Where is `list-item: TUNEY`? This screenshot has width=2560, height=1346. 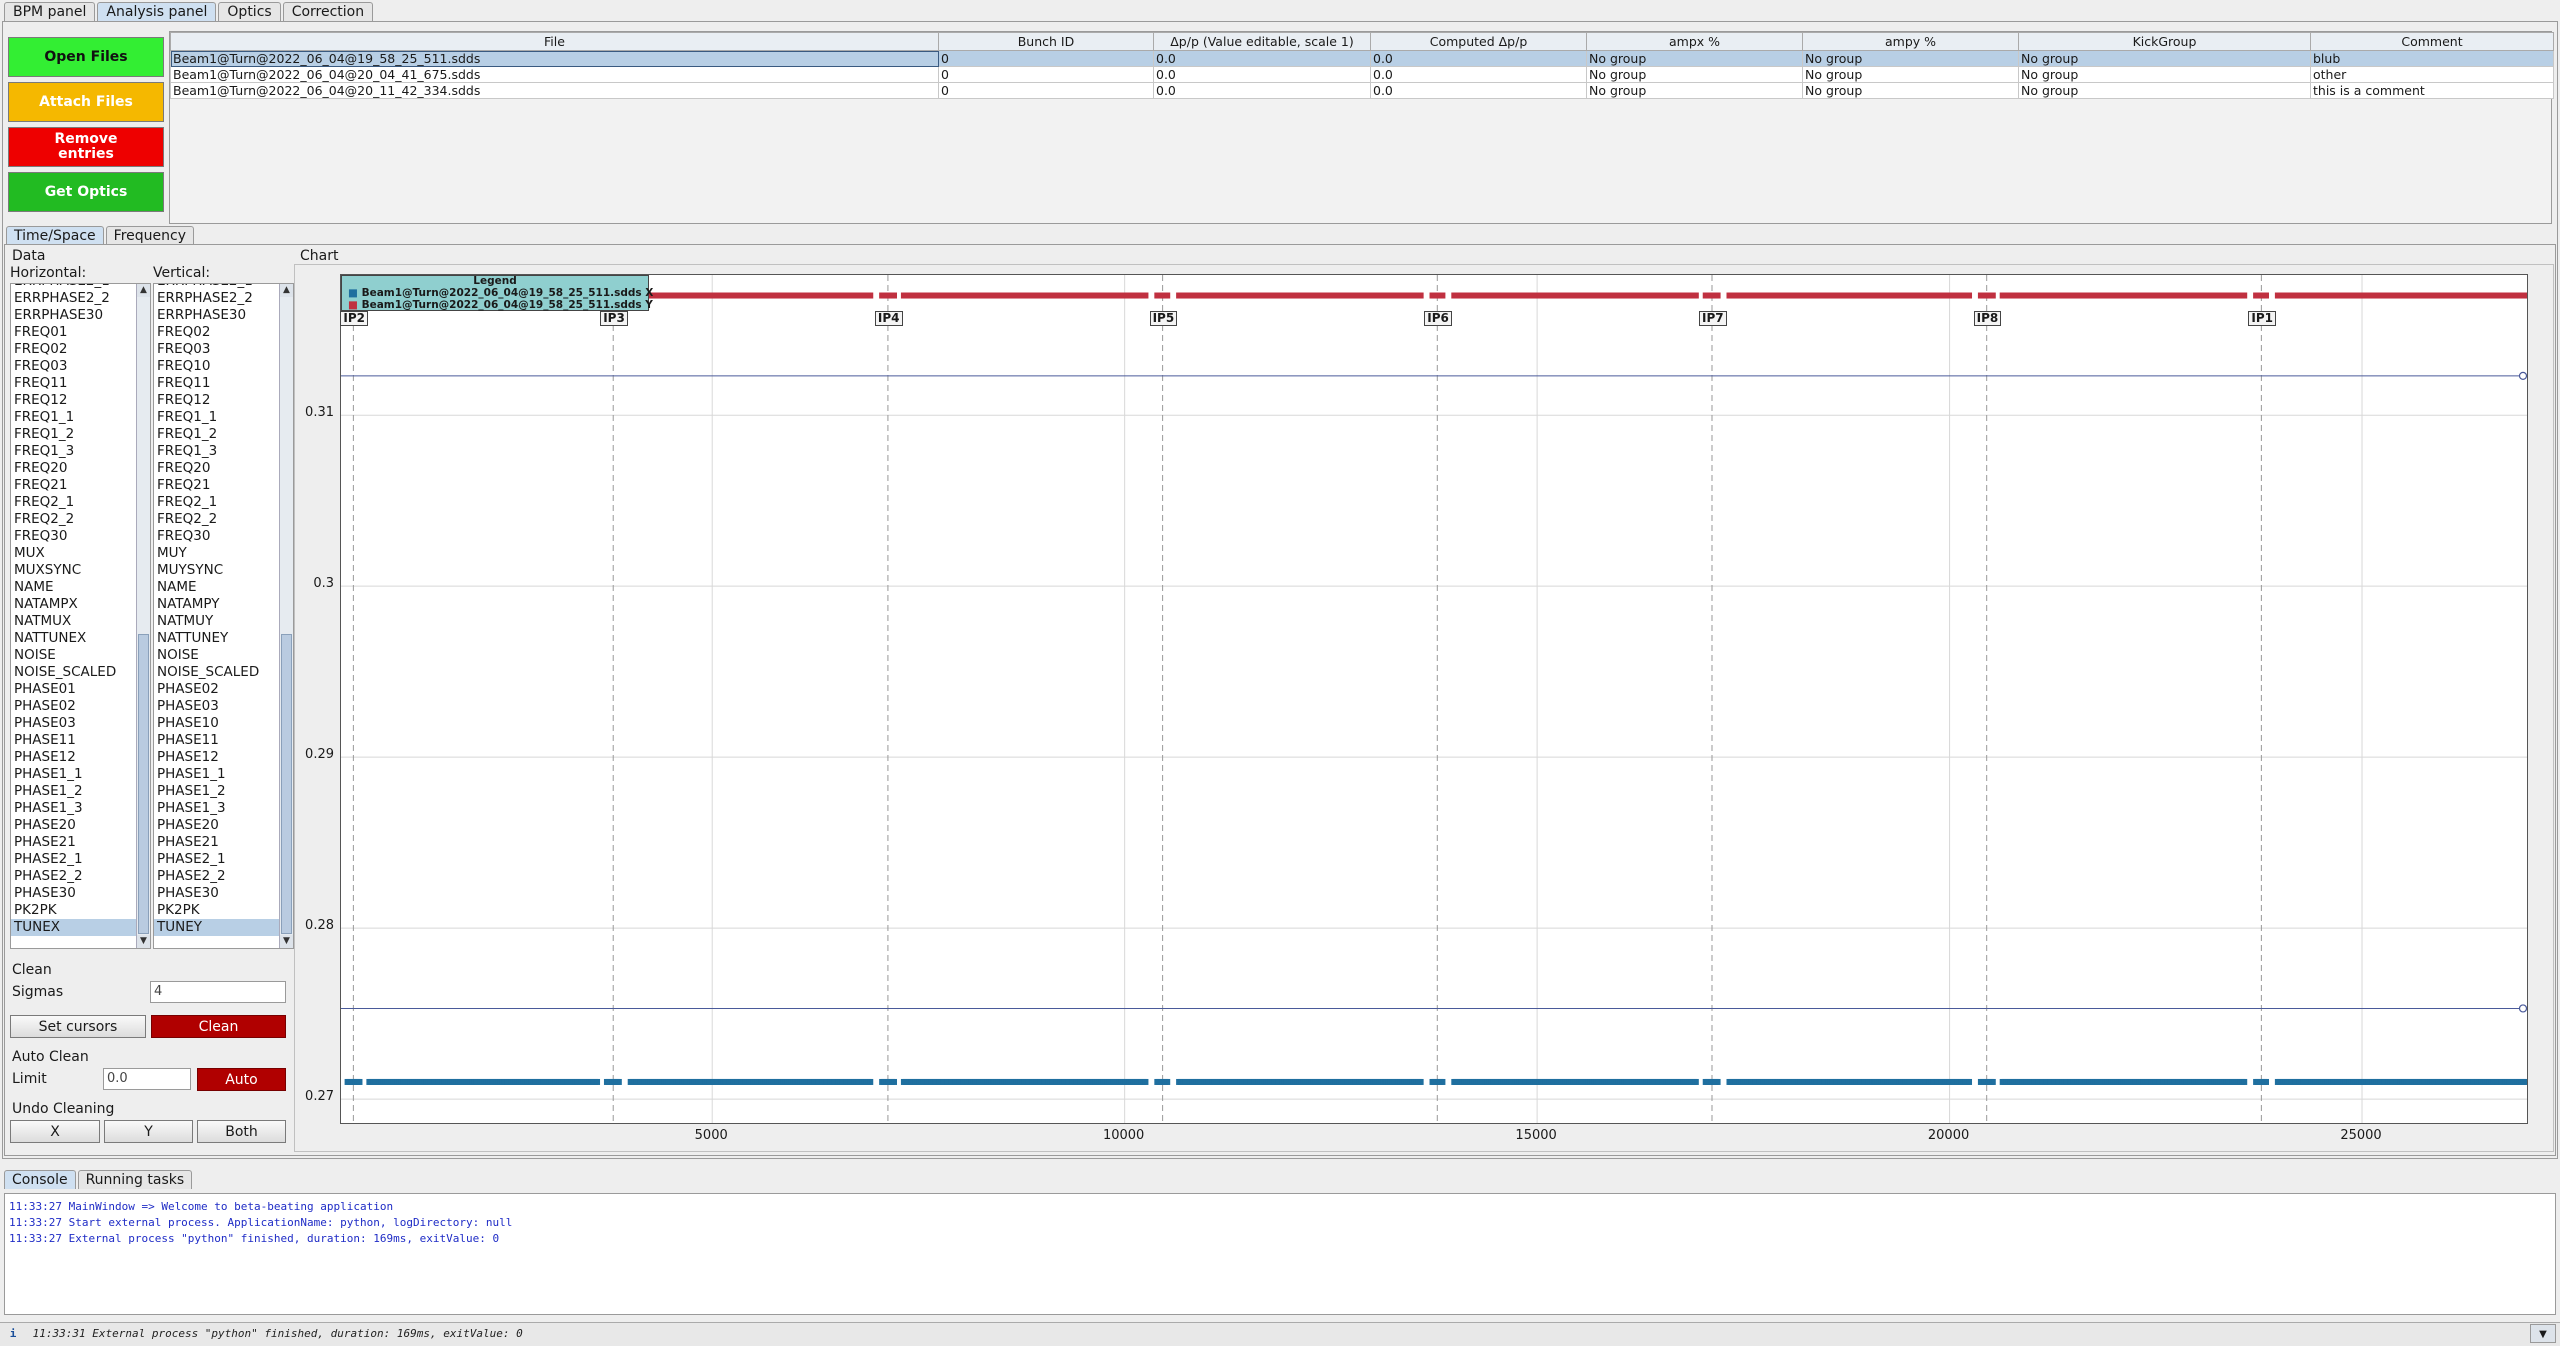
list-item: TUNEY is located at coordinates (217, 927).